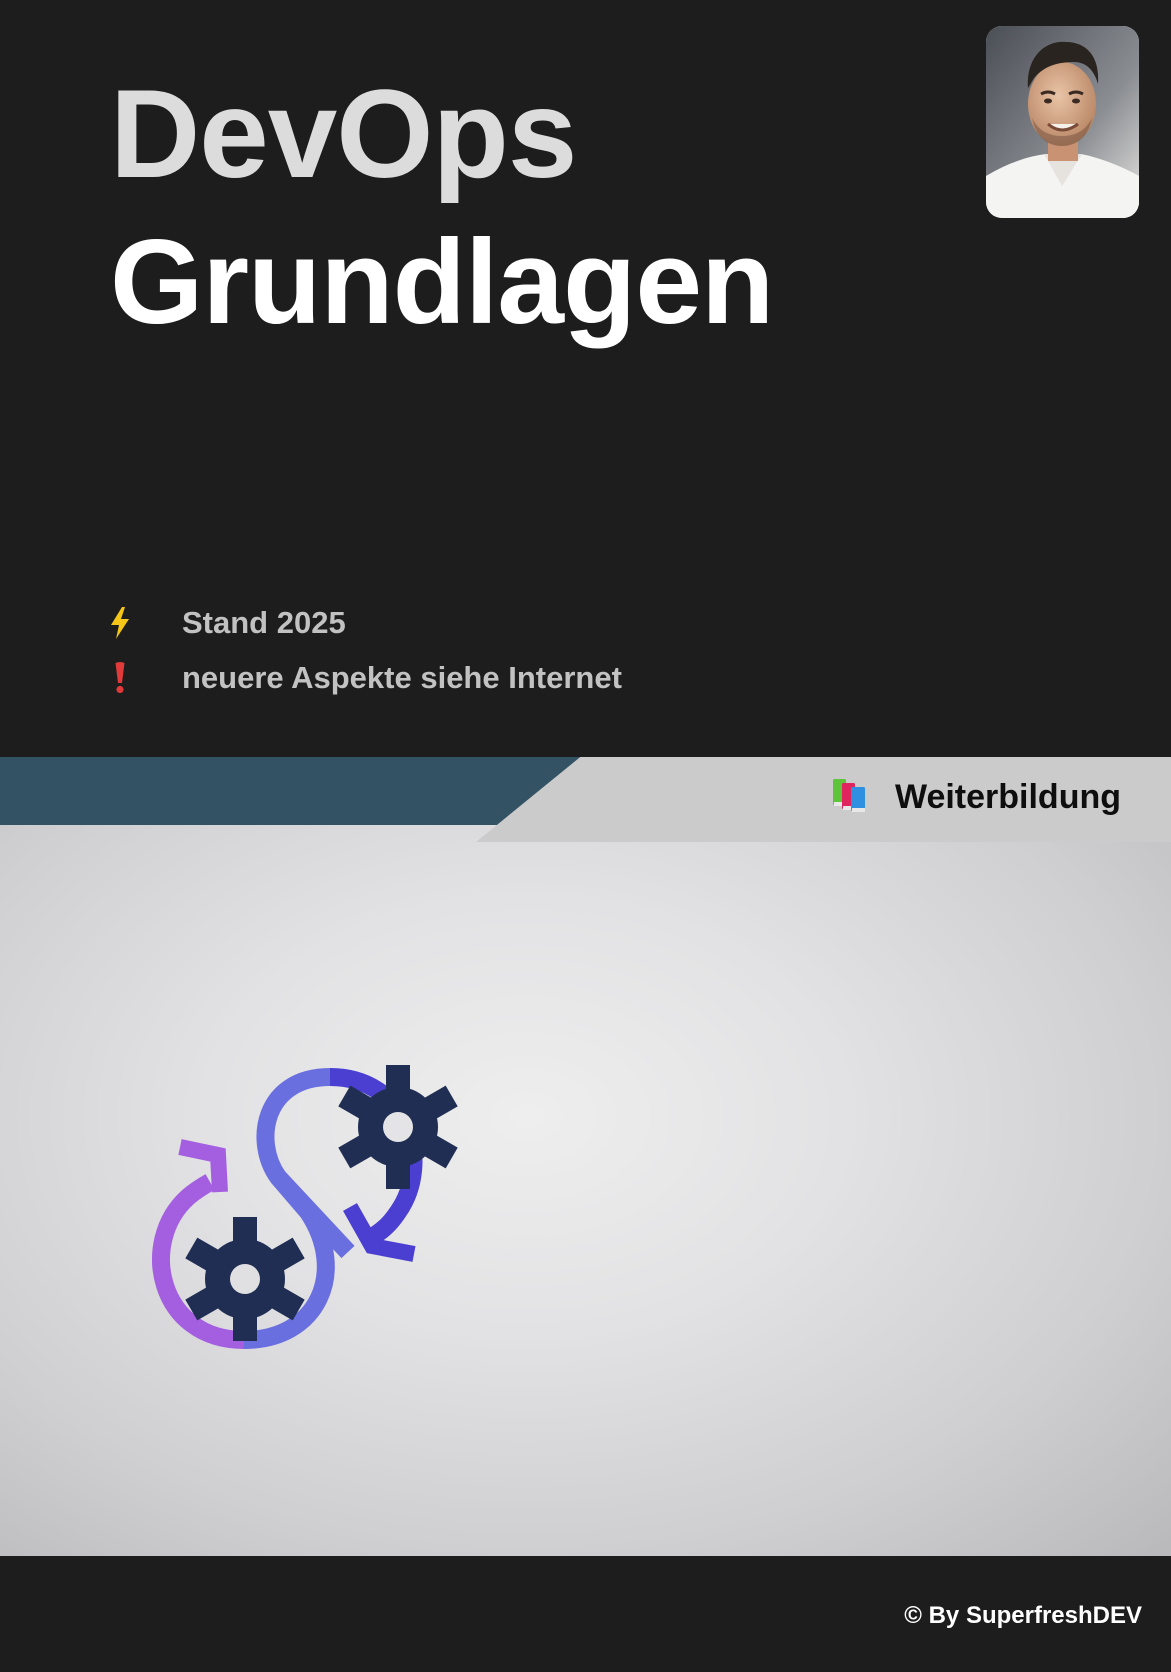 Image resolution: width=1171 pixels, height=1672 pixels. I want to click on info-text: Stand 2025, so click(264, 622).